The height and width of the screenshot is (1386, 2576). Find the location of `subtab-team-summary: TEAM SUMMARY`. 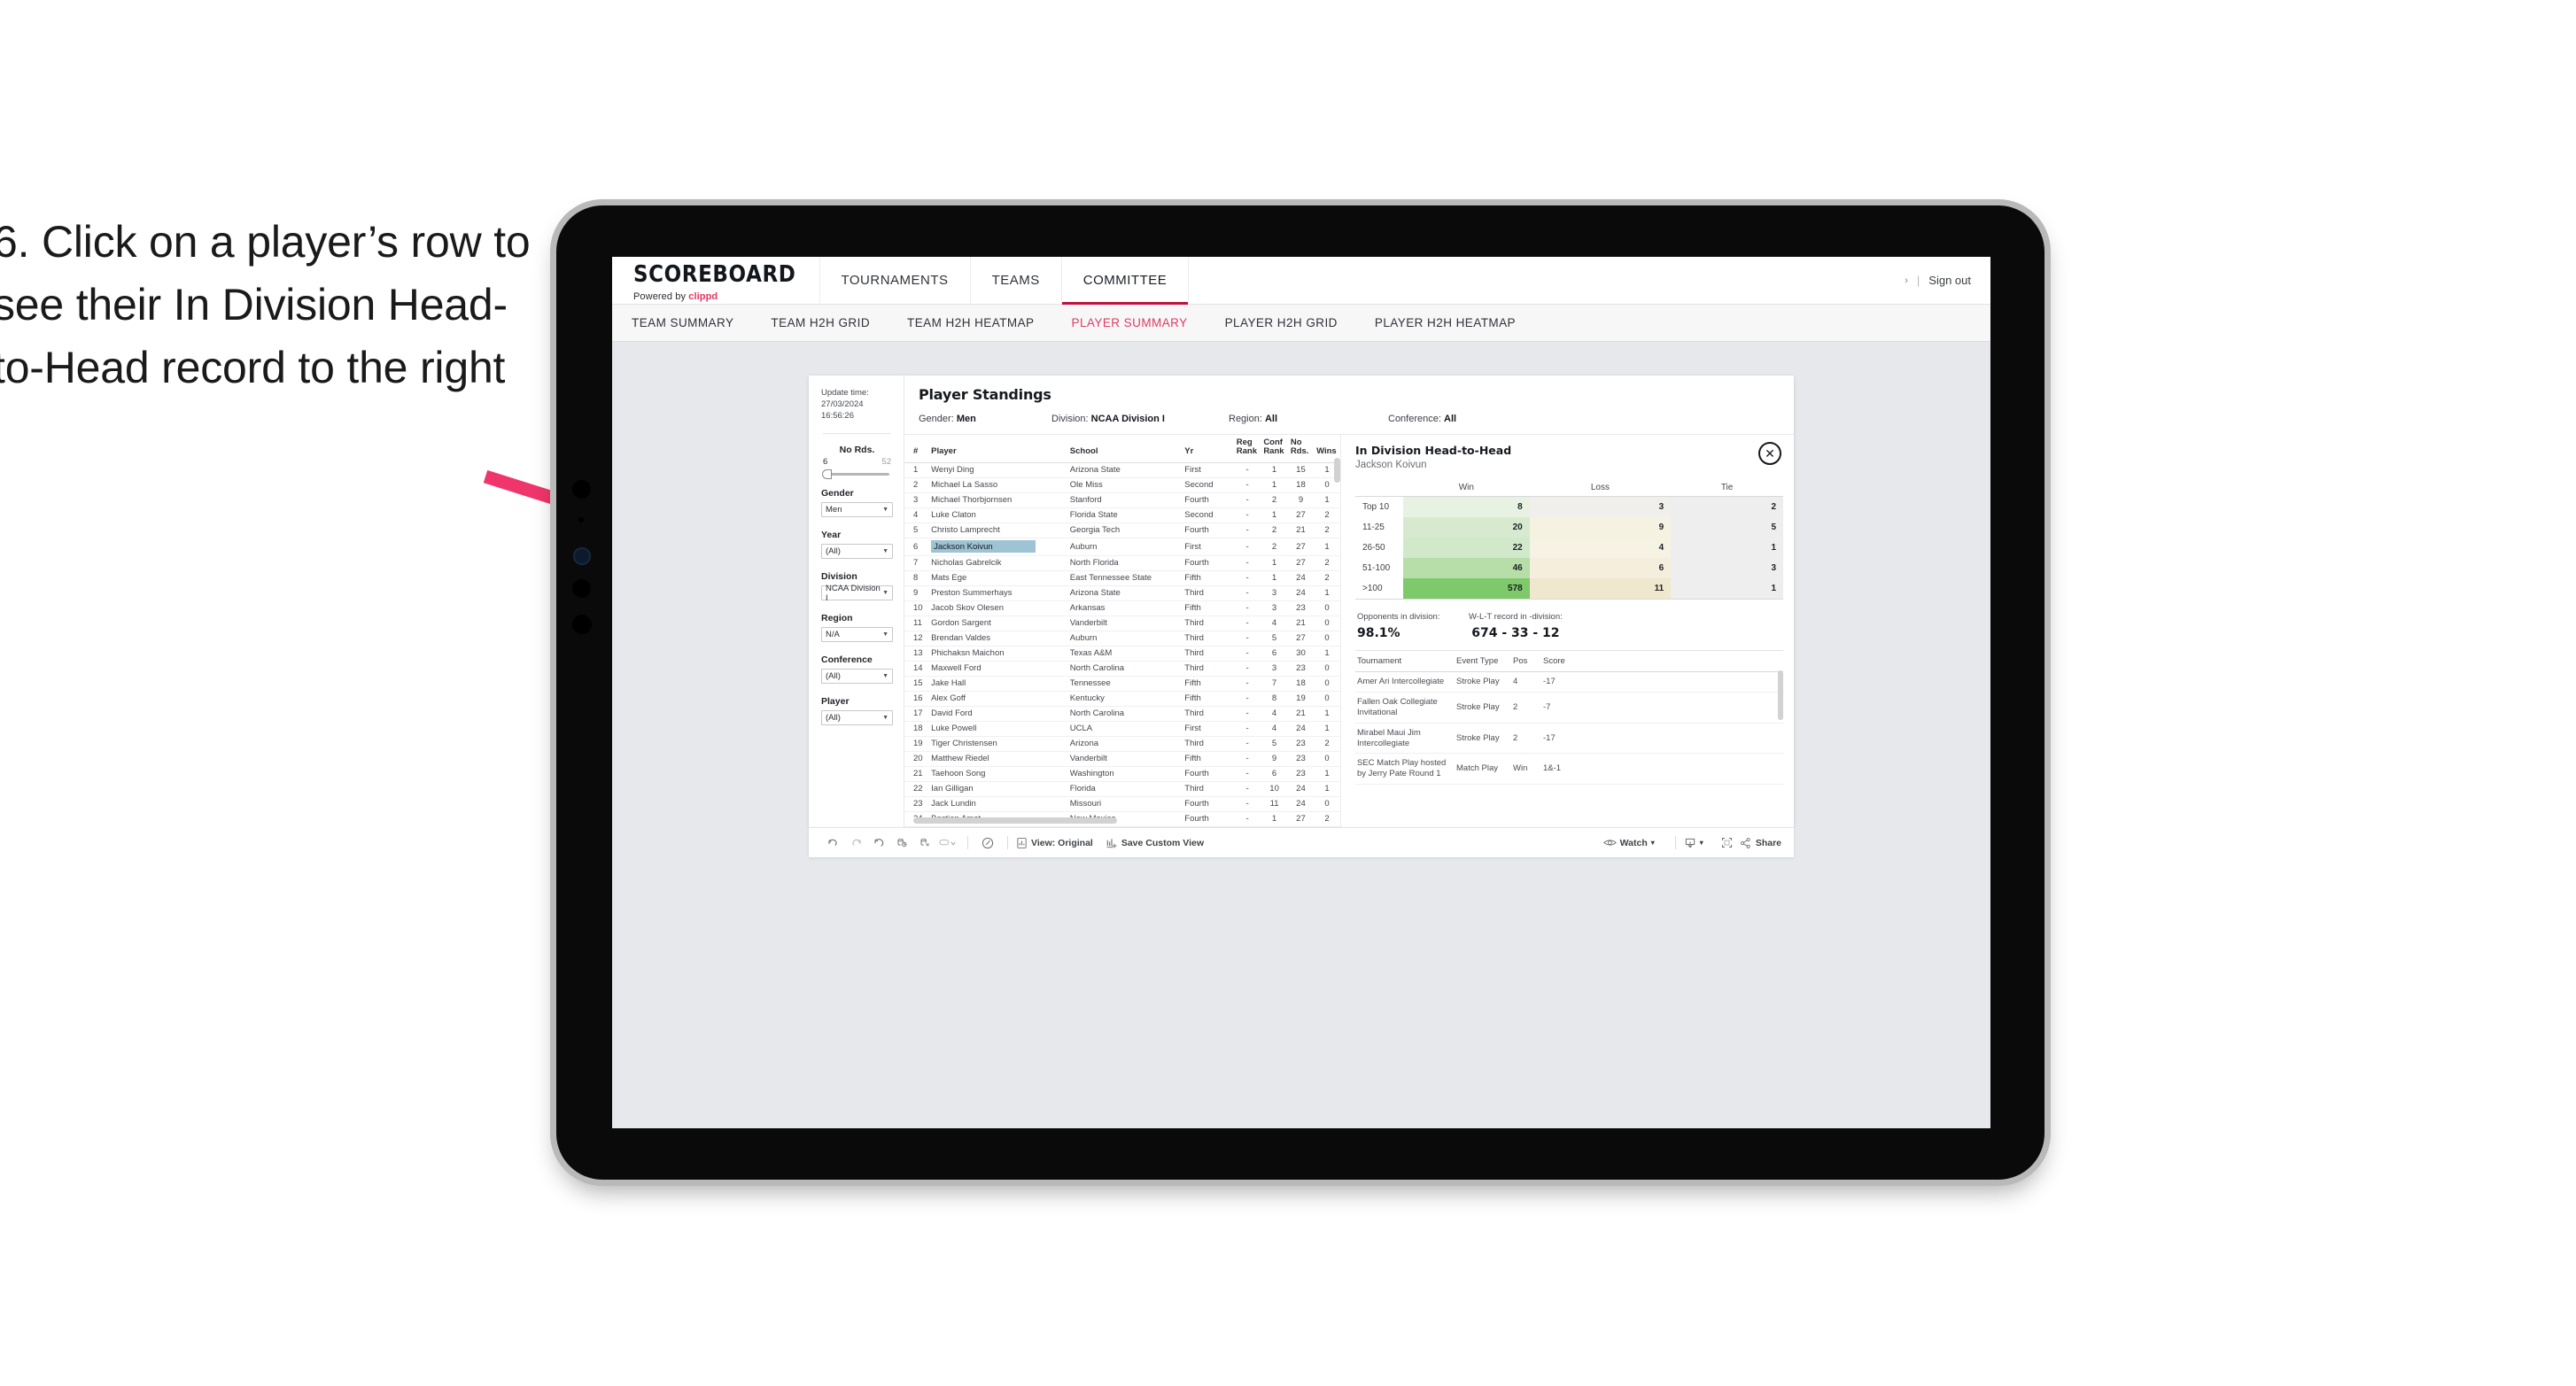

subtab-team-summary: TEAM SUMMARY is located at coordinates (692, 322).